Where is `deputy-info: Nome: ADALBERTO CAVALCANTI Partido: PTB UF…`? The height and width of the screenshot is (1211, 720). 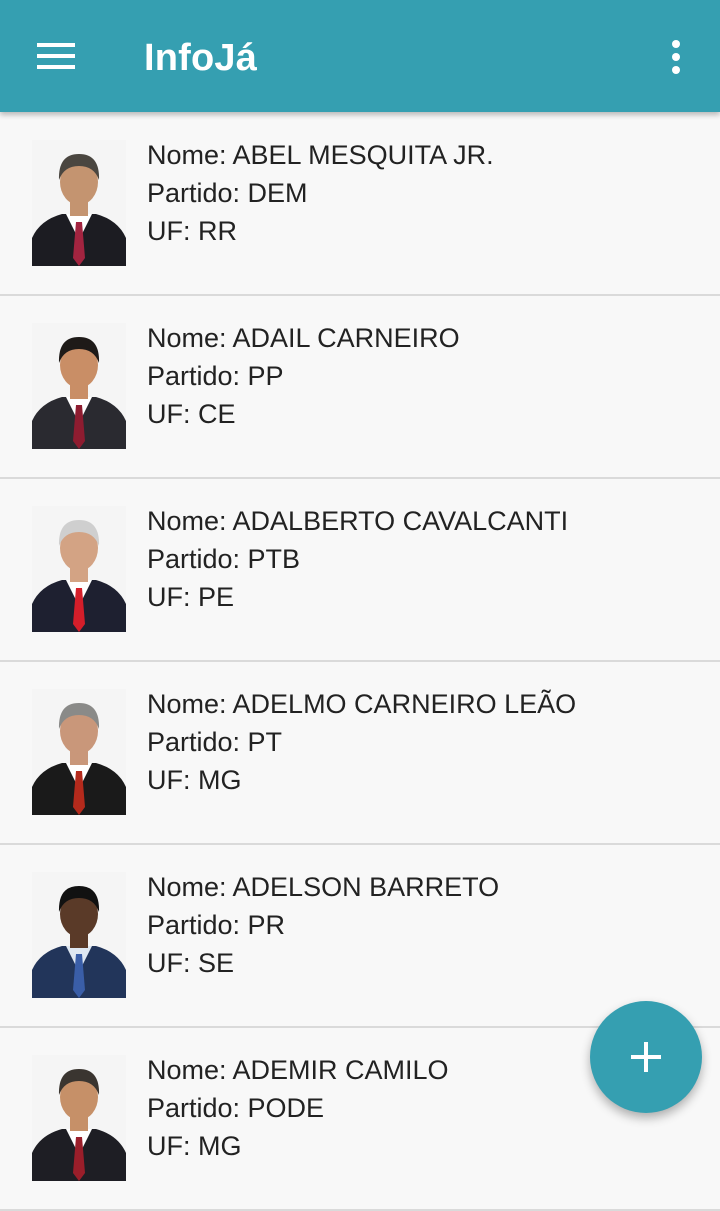
deputy-info: Nome: ADALBERTO CAVALCANTI Partido: PTB UF… is located at coordinates (357, 559).